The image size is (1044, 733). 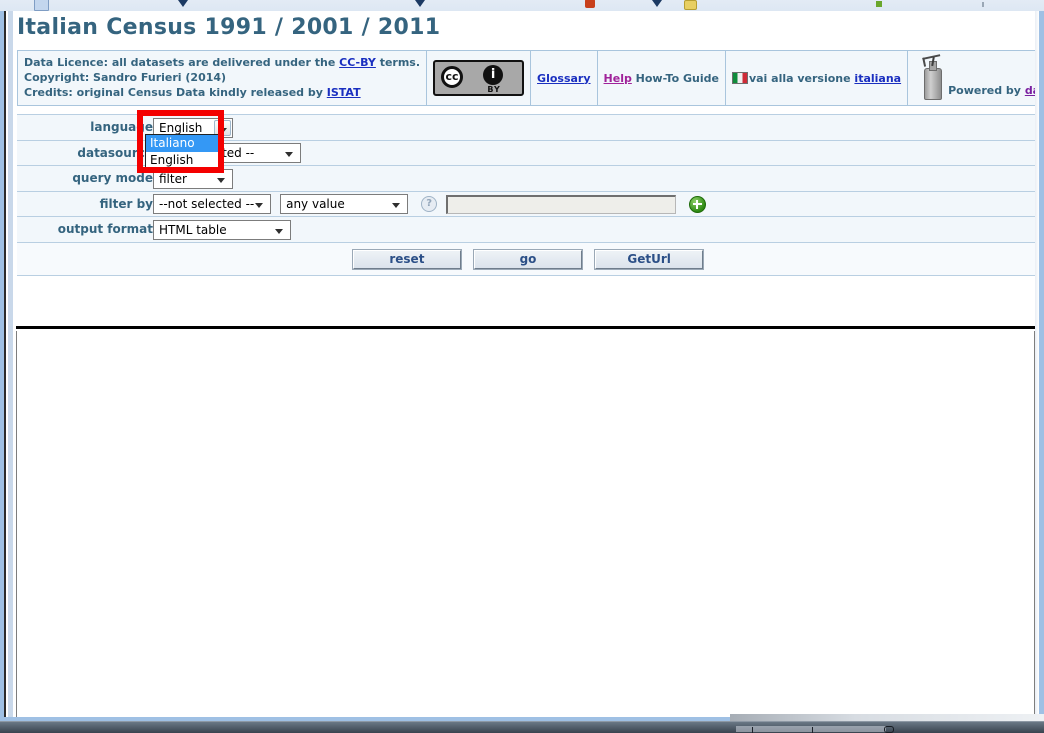 I want to click on filter-by-label: filter by, so click(x=85, y=203).